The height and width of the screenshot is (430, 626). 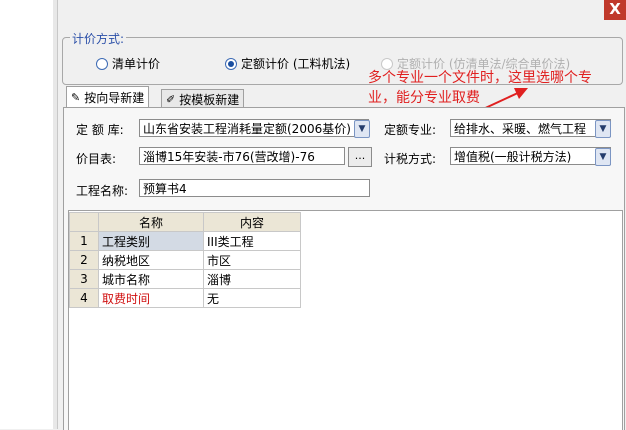 I want to click on project-name-label: 工程名称:, so click(x=102, y=191).